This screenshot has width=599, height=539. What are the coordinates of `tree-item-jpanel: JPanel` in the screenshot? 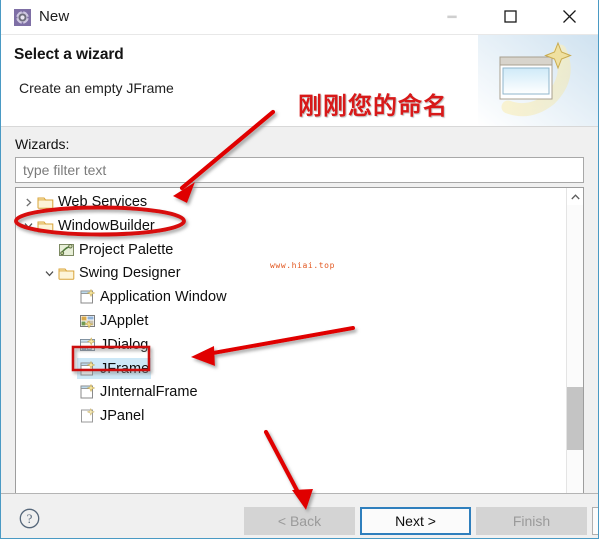 It's located at (291, 416).